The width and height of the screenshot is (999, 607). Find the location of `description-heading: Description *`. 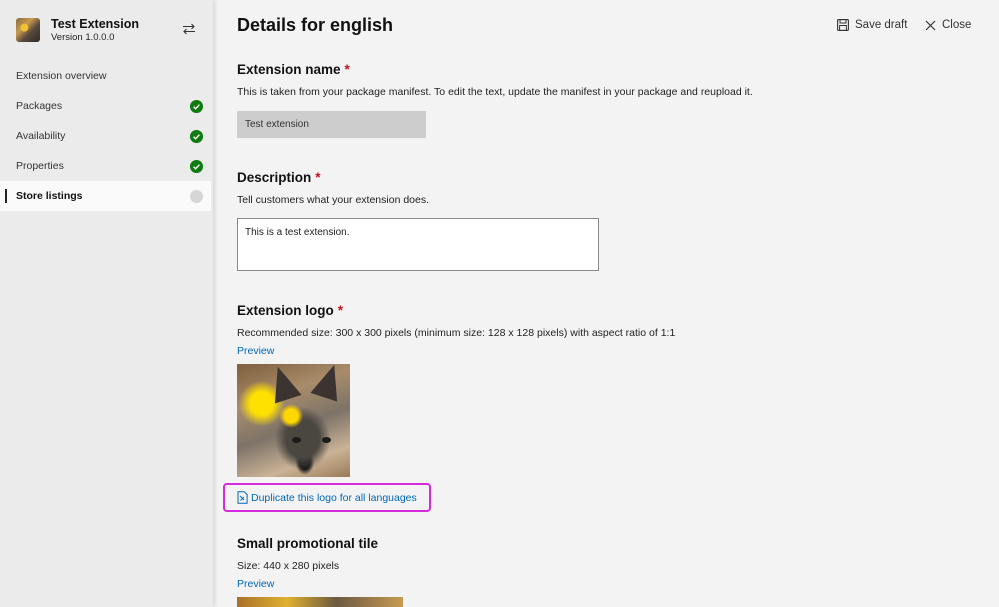

description-heading: Description * is located at coordinates (279, 177).